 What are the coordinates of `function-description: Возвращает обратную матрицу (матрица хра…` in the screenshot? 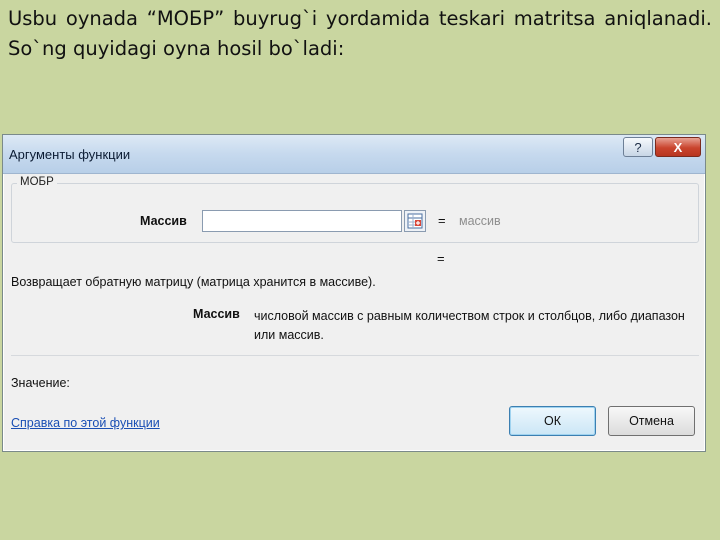 It's located at (193, 282).